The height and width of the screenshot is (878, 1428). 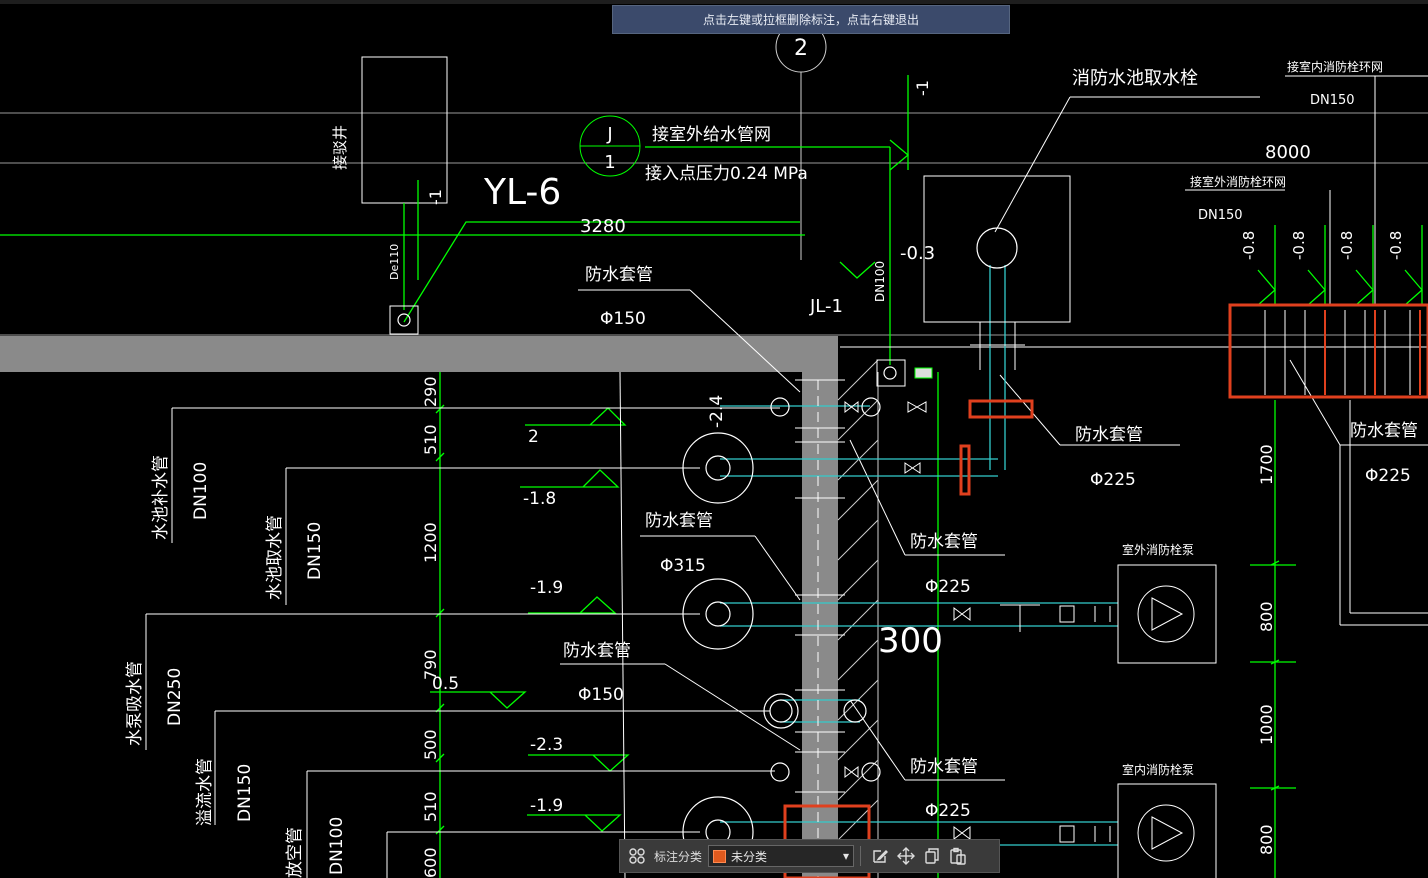 I want to click on copy-icon, so click(x=932, y=856).